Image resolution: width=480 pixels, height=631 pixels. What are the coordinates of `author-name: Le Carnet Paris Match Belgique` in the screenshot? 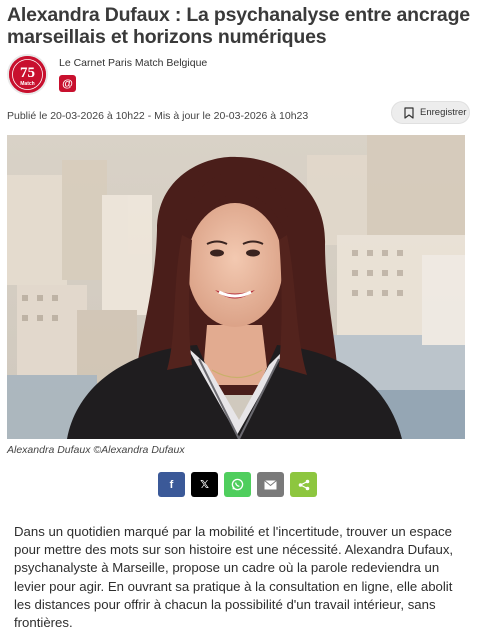 It's located at (133, 63).